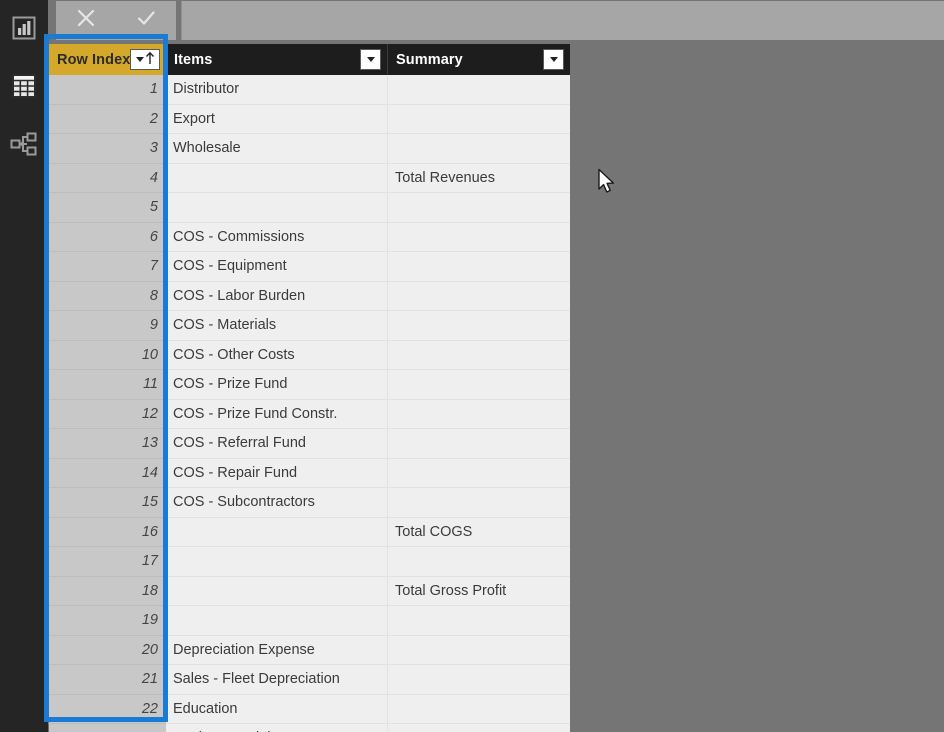  Describe the element at coordinates (107, 728) in the screenshot. I see `cell-row-index: 23` at that location.